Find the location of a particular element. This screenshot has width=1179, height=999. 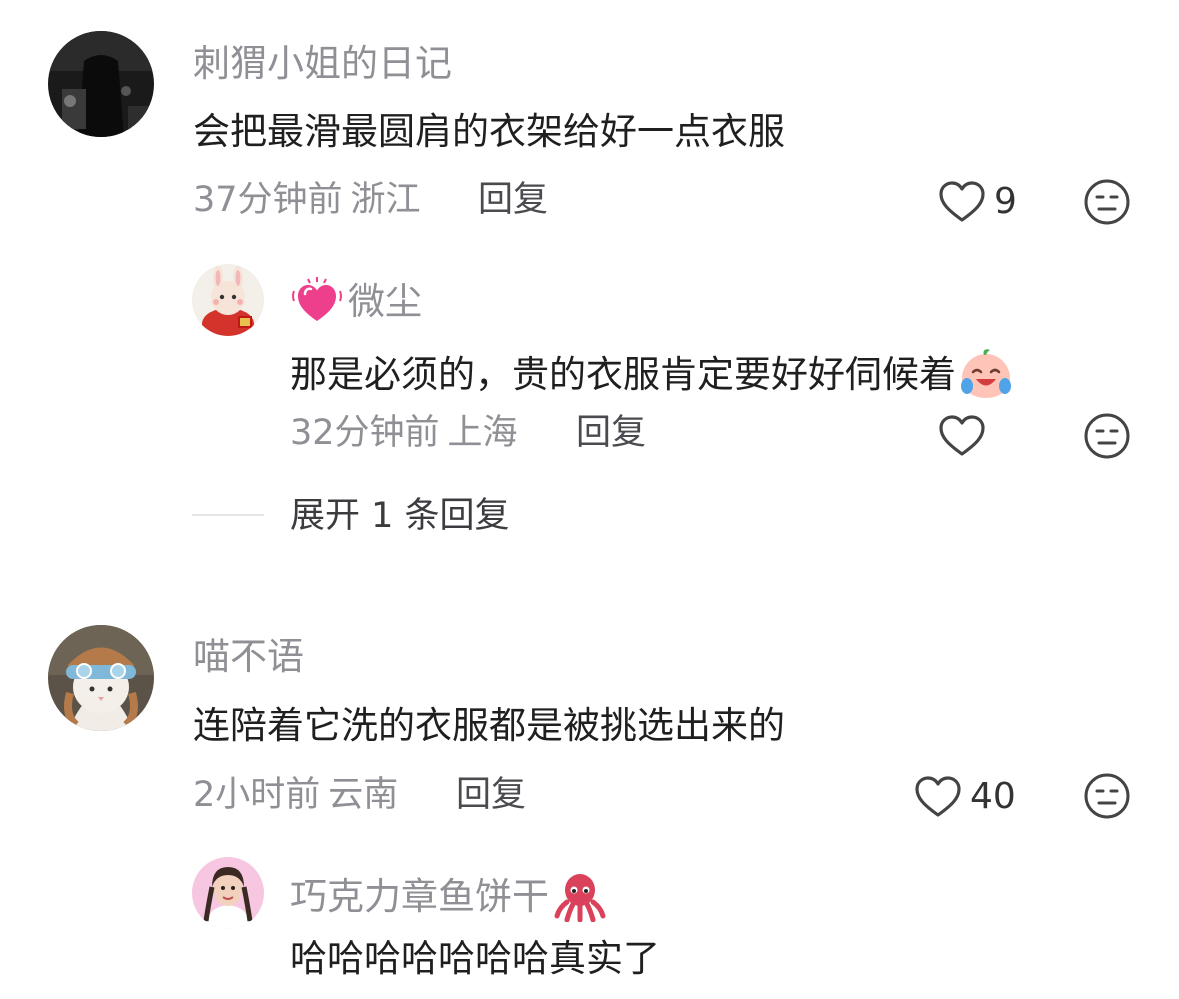

like-count: 40 is located at coordinates (993, 796).